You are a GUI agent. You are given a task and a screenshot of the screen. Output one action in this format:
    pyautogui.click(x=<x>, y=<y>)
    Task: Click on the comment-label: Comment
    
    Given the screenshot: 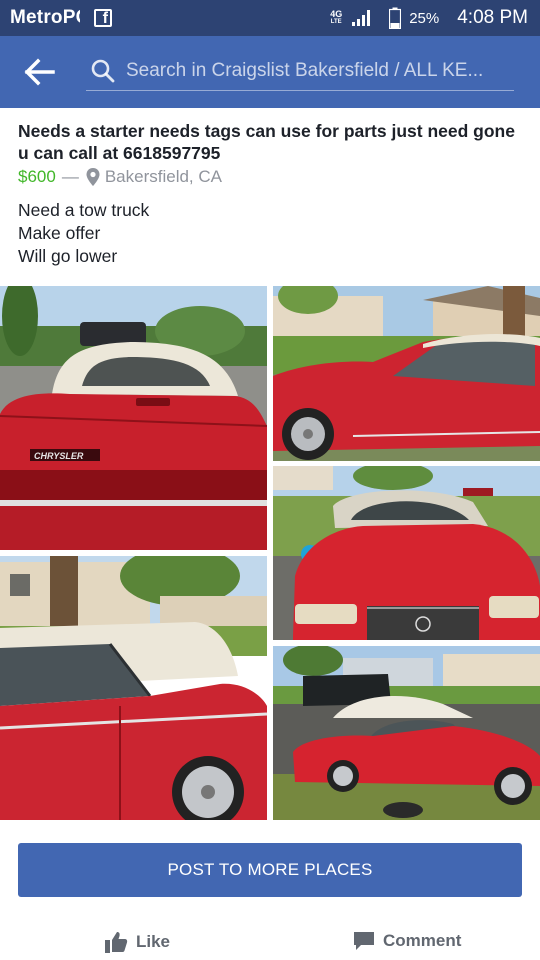 What is the action you would take?
    pyautogui.click(x=422, y=940)
    